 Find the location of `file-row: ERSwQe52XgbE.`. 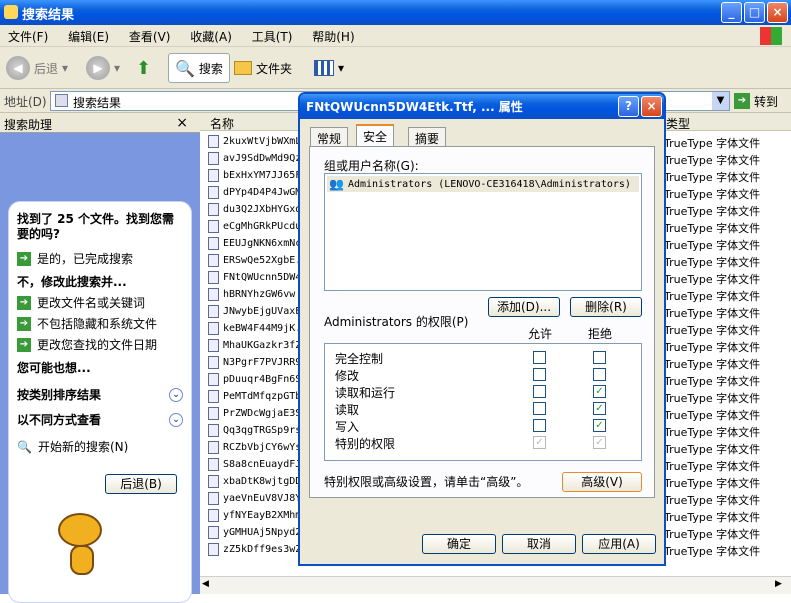

file-row: ERSwQe52XgbE. is located at coordinates (254, 260).